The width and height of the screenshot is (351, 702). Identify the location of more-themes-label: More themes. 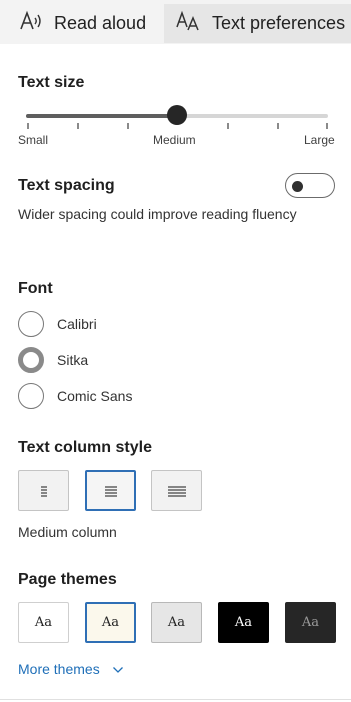
(59, 669).